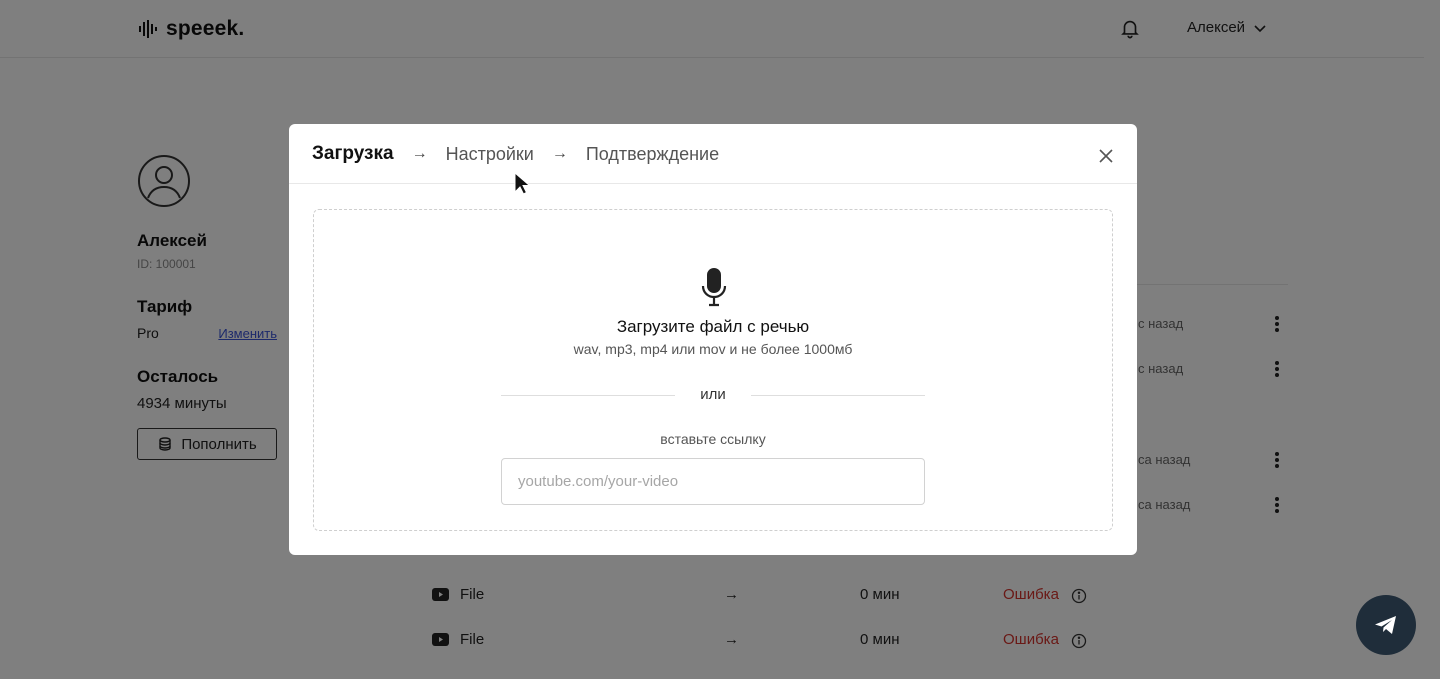 This screenshot has width=1440, height=679. Describe the element at coordinates (713, 481) in the screenshot. I see `url-input` at that location.